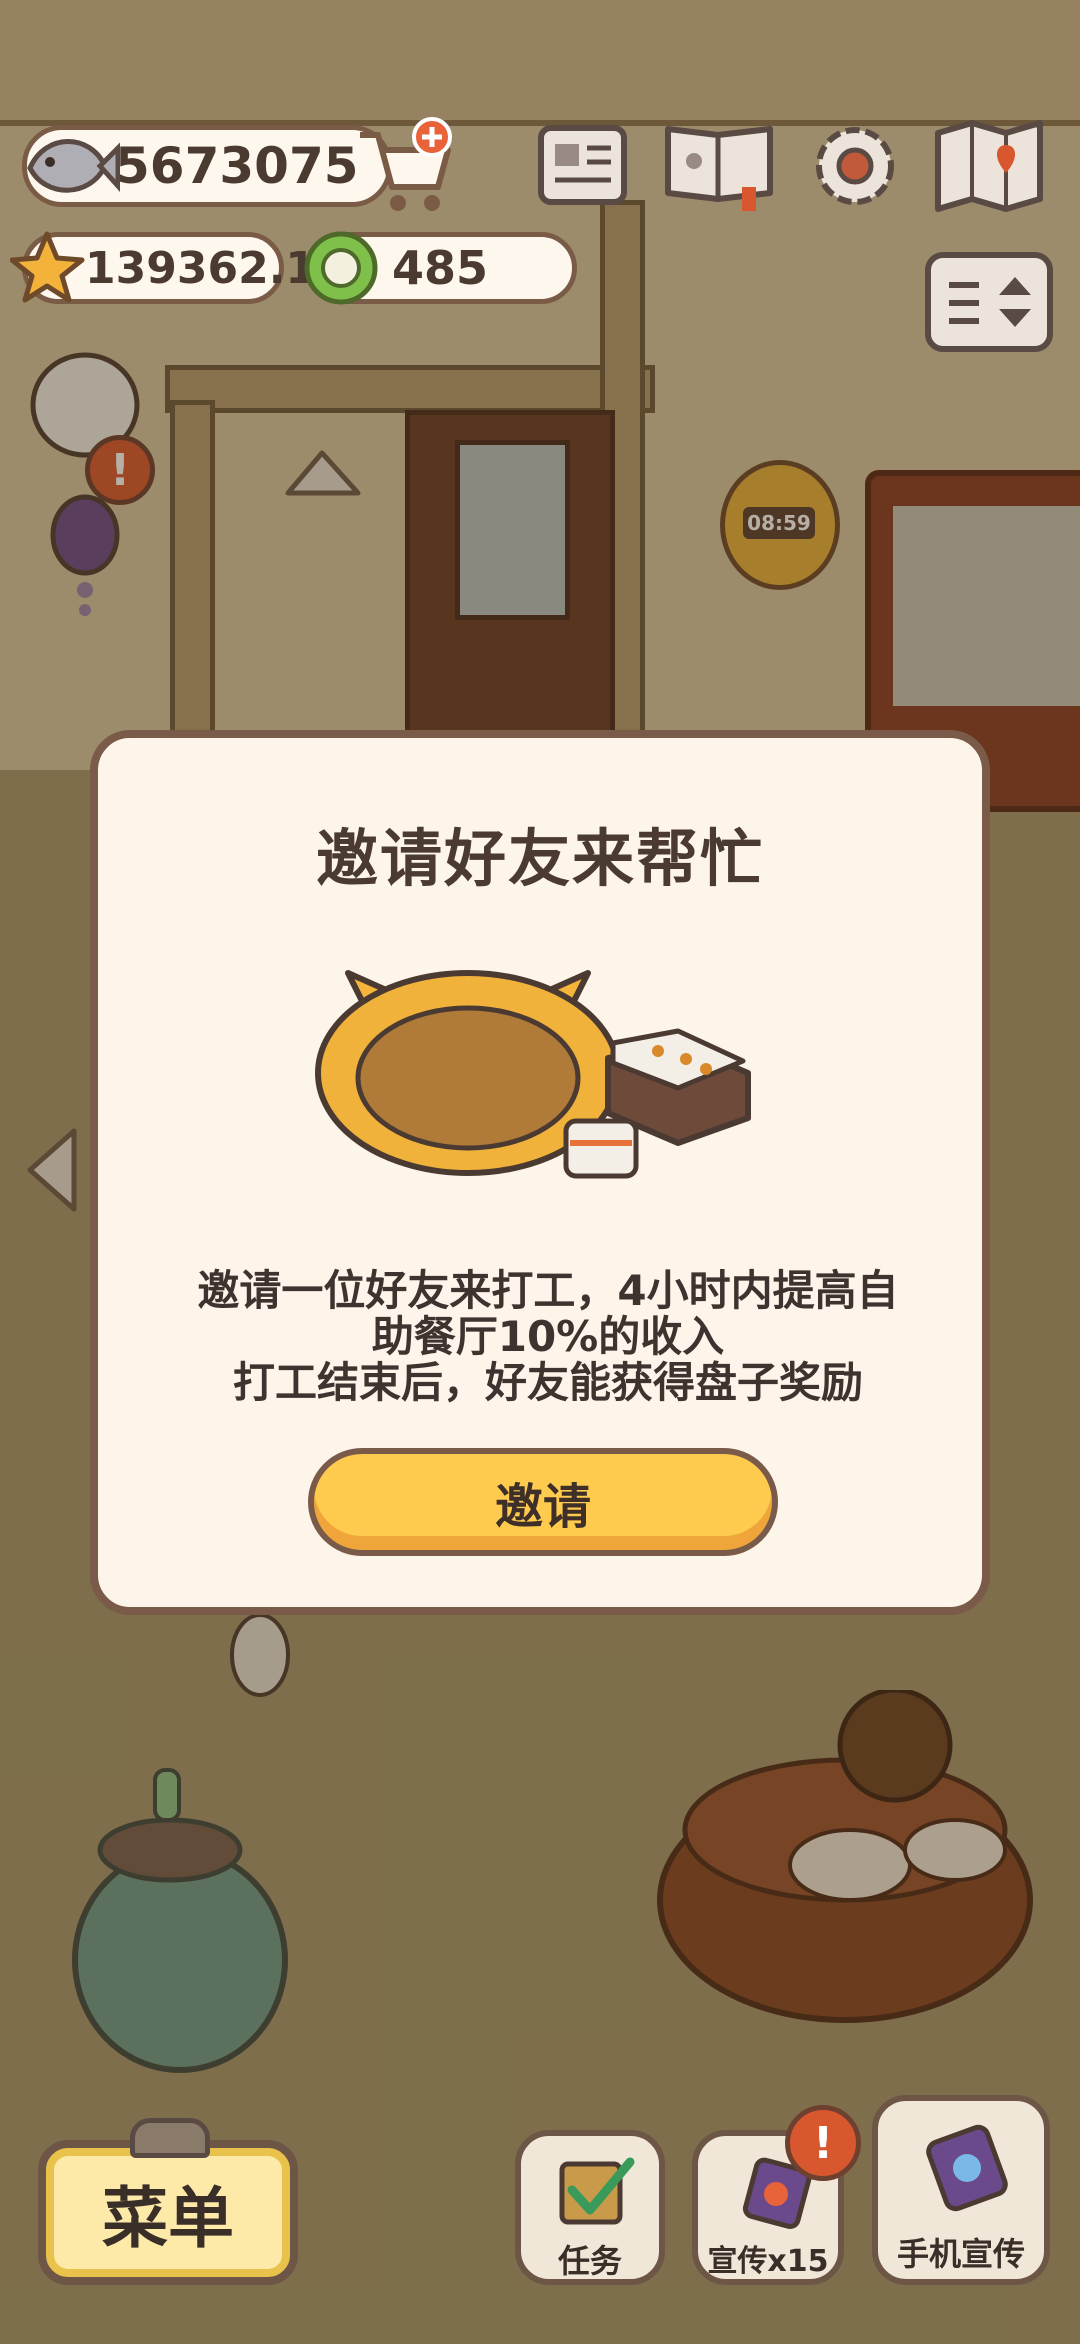  I want to click on tasks-button: 任务, so click(590, 2207).